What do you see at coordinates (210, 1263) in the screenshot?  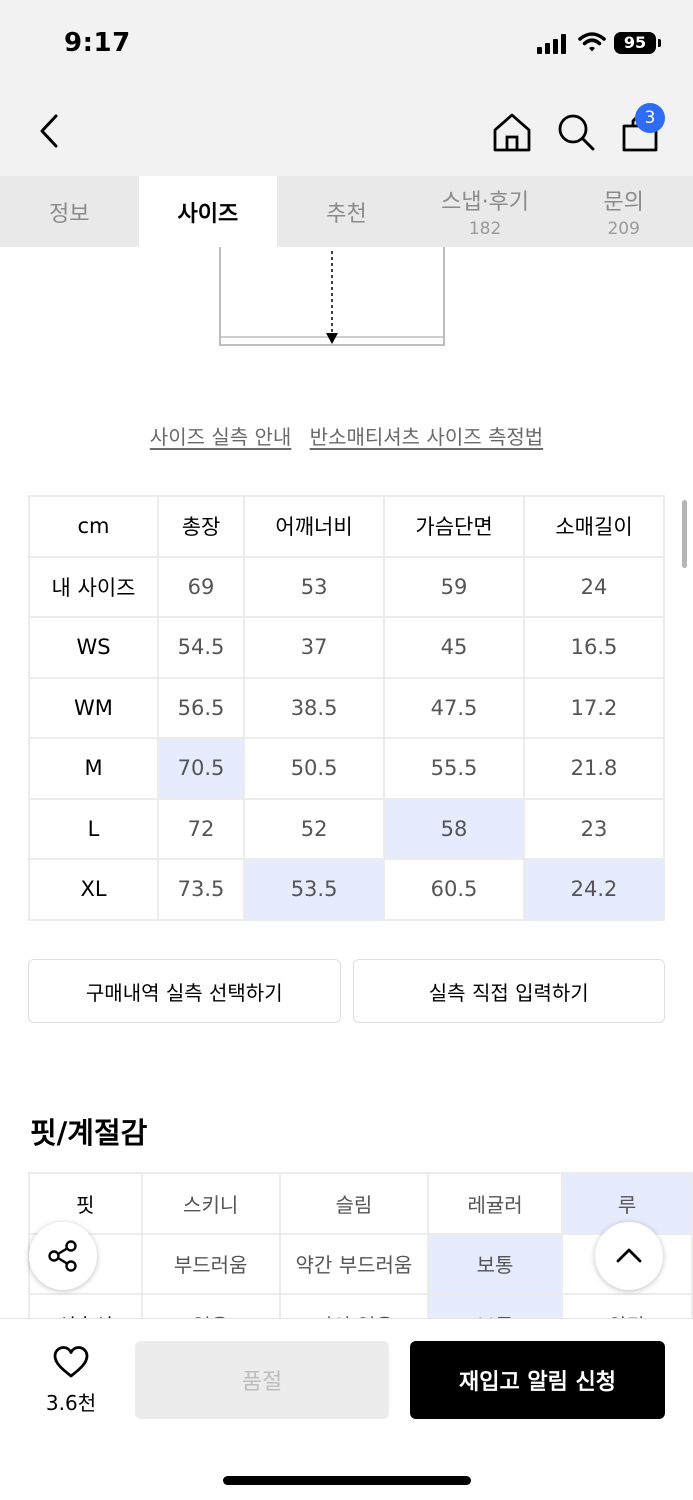 I see `table-cell: 부드러움` at bounding box center [210, 1263].